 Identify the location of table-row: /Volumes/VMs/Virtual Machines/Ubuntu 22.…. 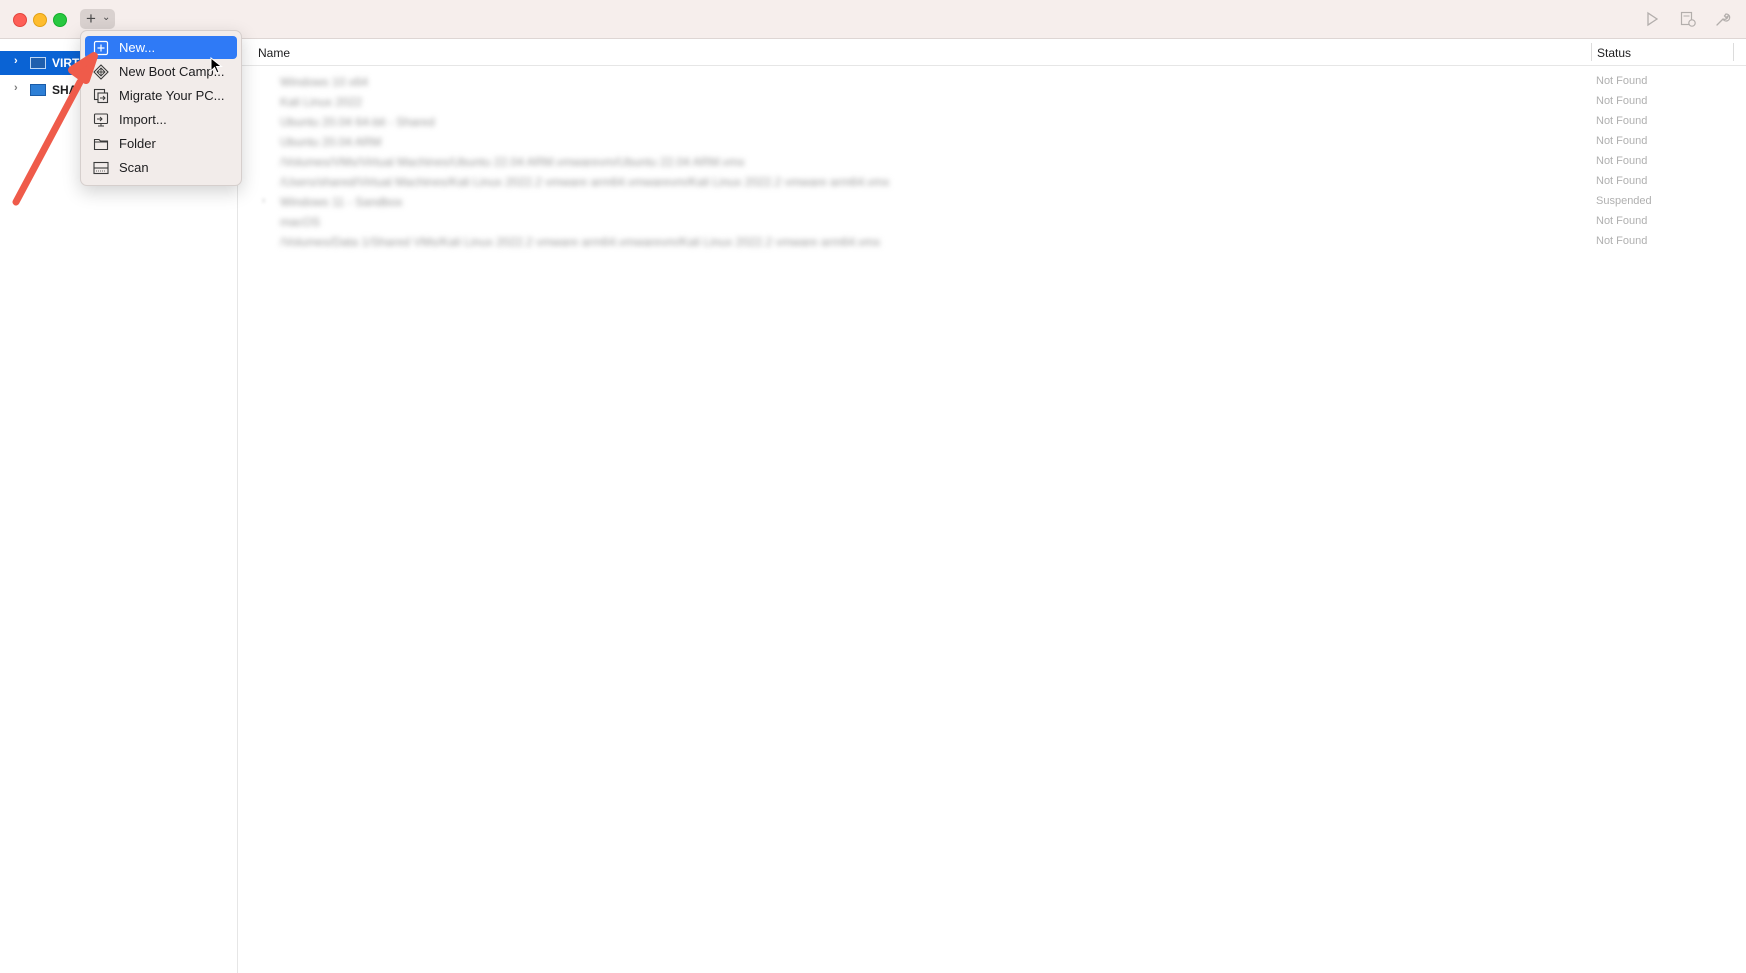
(992, 162).